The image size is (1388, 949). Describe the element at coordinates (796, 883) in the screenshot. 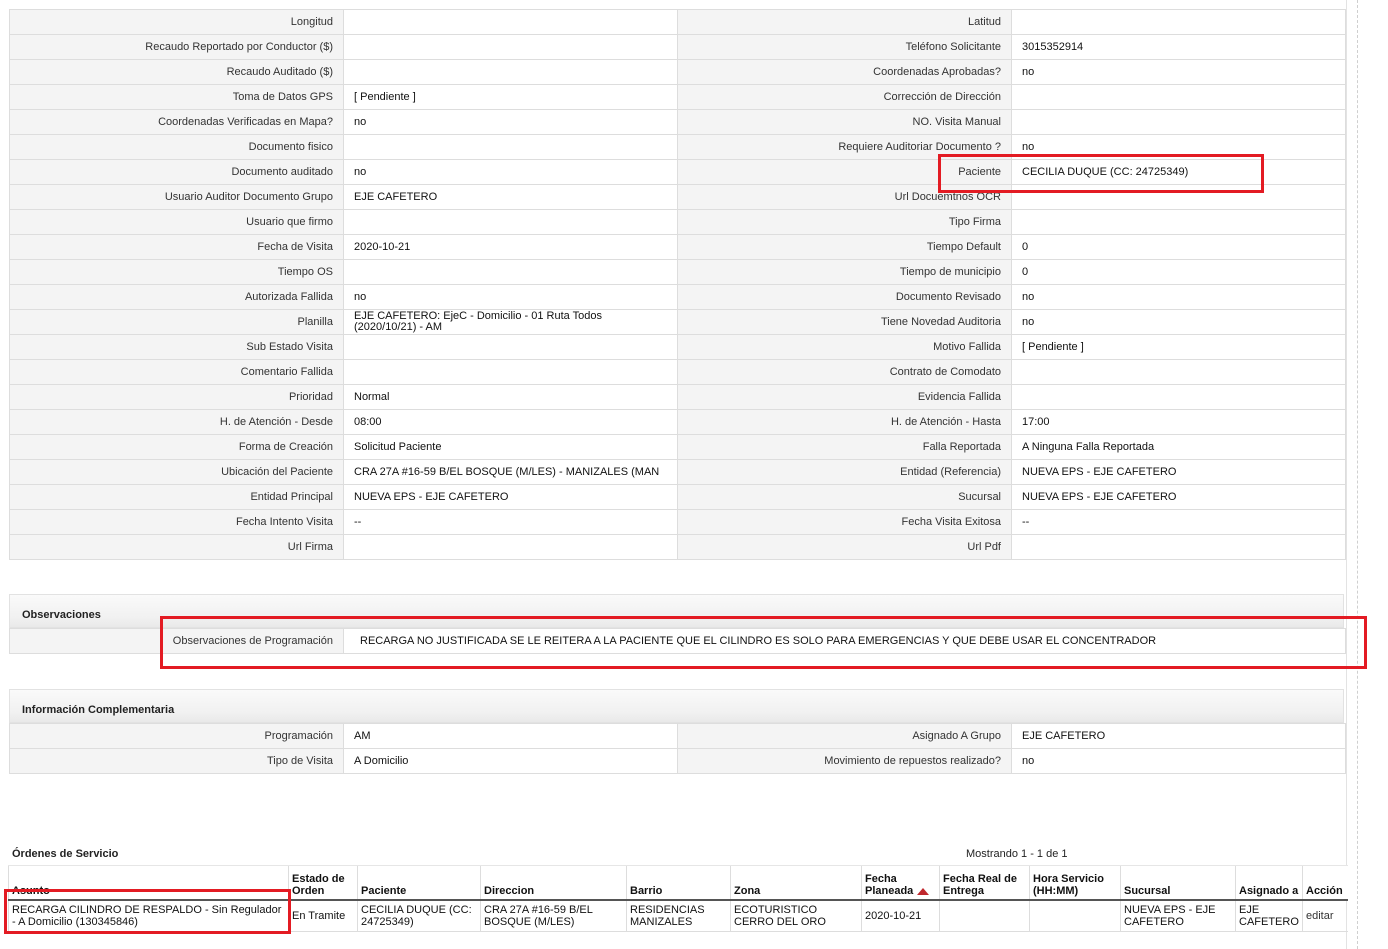

I see `col-zona: Zona` at that location.